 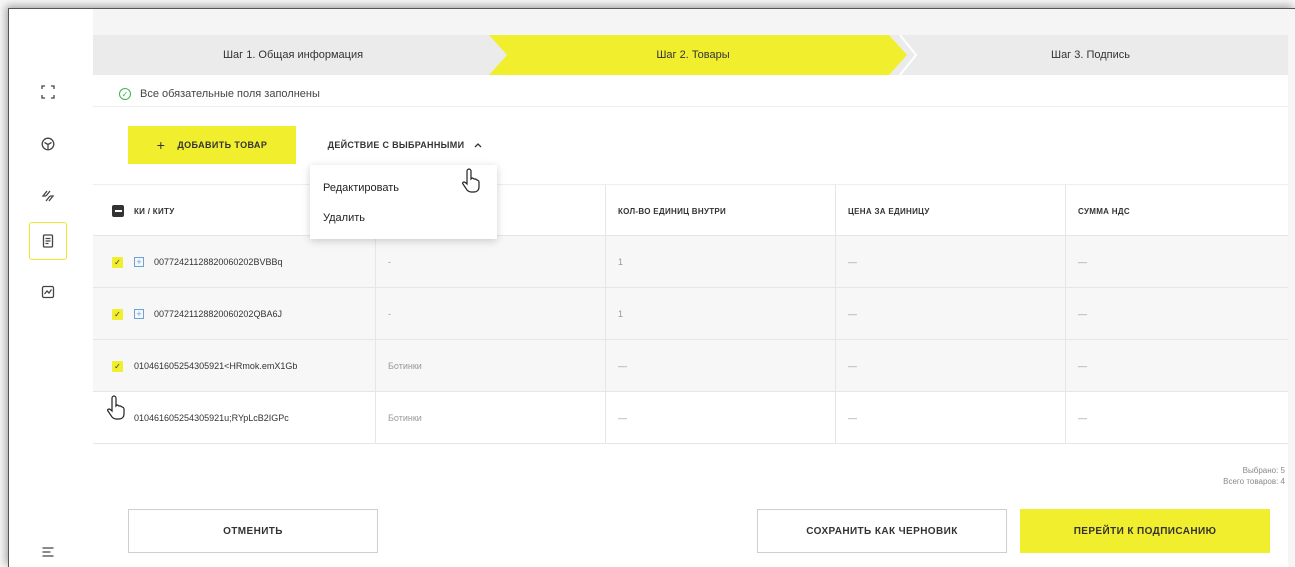 I want to click on selection-summary: Выбрано: 5 Всего товаров: 4, so click(x=1254, y=476).